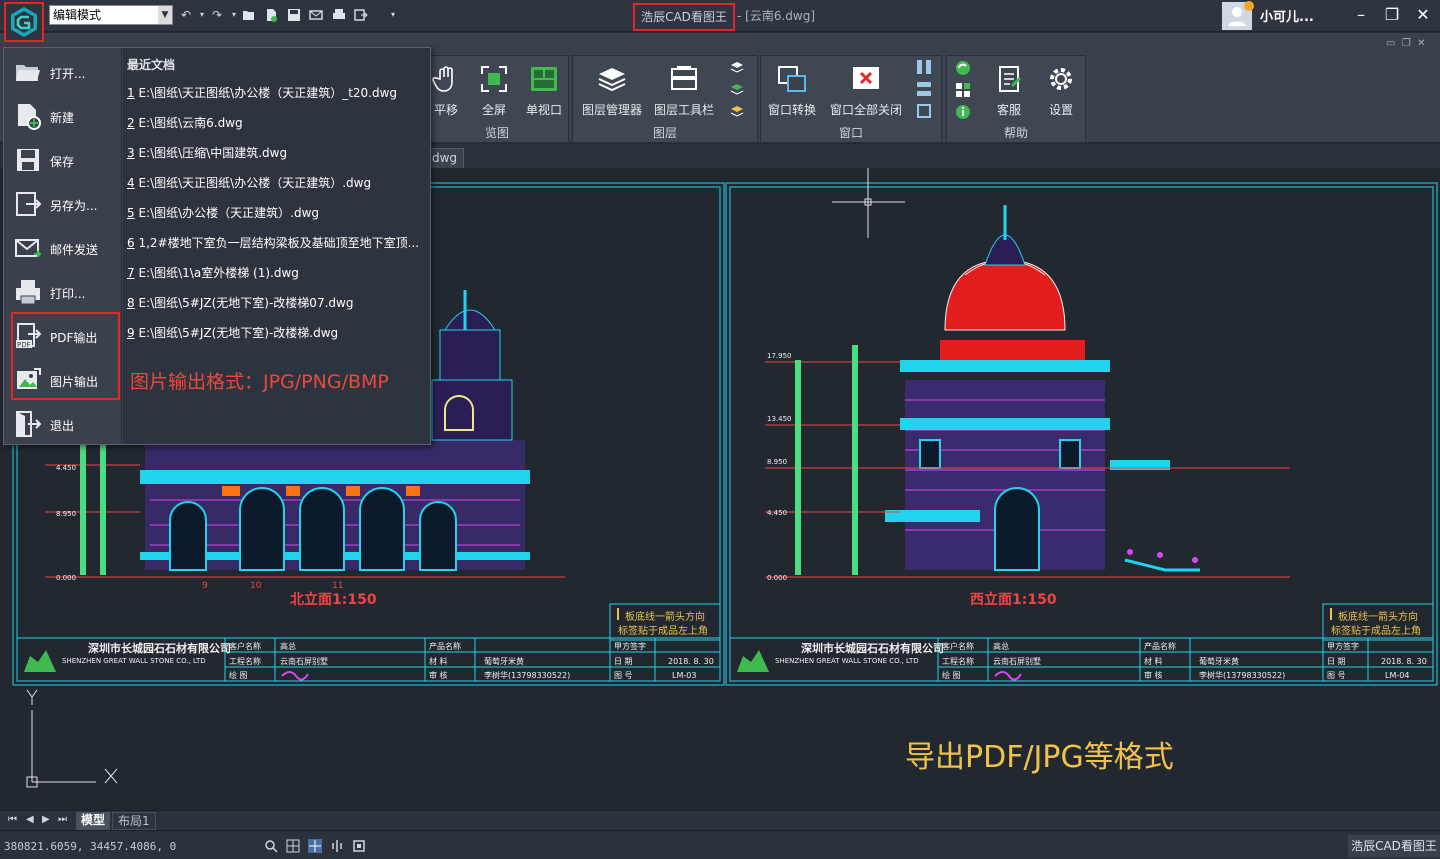 Image resolution: width=1440 pixels, height=859 pixels. I want to click on tab-layout1: 布局1, so click(134, 821).